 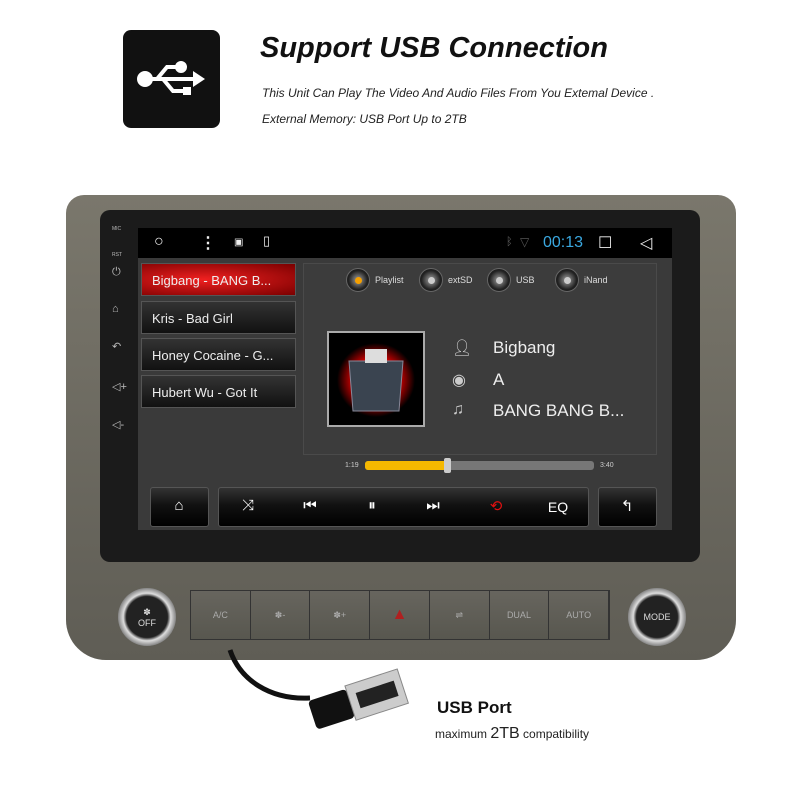 What do you see at coordinates (318, 689) in the screenshot?
I see `usb-cable` at bounding box center [318, 689].